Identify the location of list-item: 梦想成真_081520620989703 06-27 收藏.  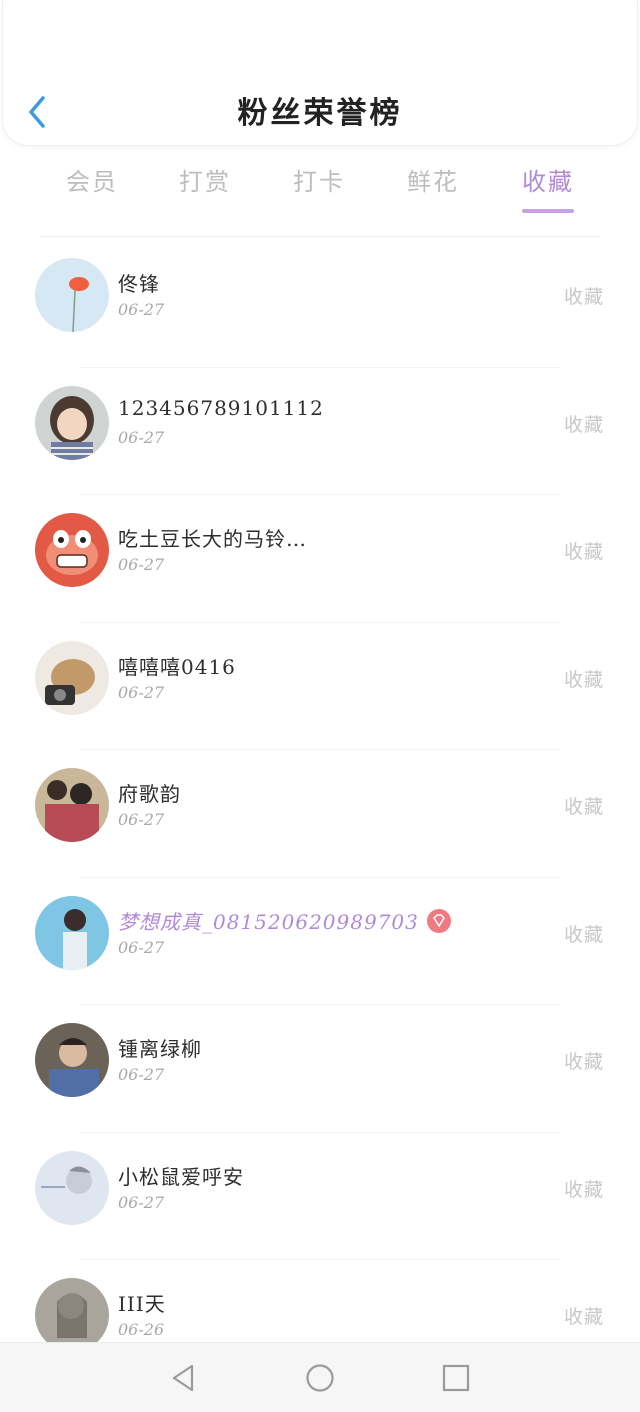
(320, 941).